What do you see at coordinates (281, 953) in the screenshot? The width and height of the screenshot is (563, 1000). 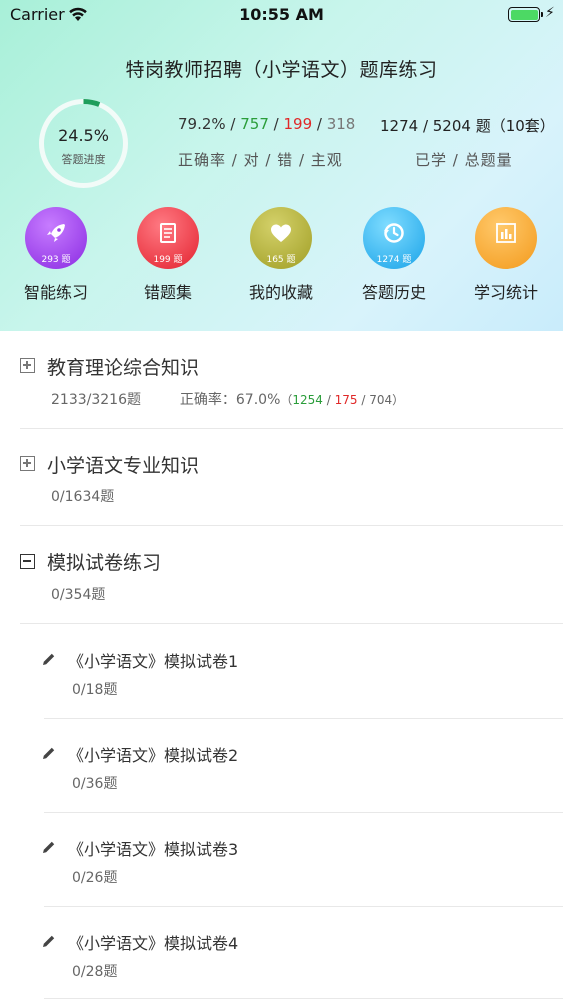 I see `mock-paper-4: 《小学语文》模拟试卷4 0/28题` at bounding box center [281, 953].